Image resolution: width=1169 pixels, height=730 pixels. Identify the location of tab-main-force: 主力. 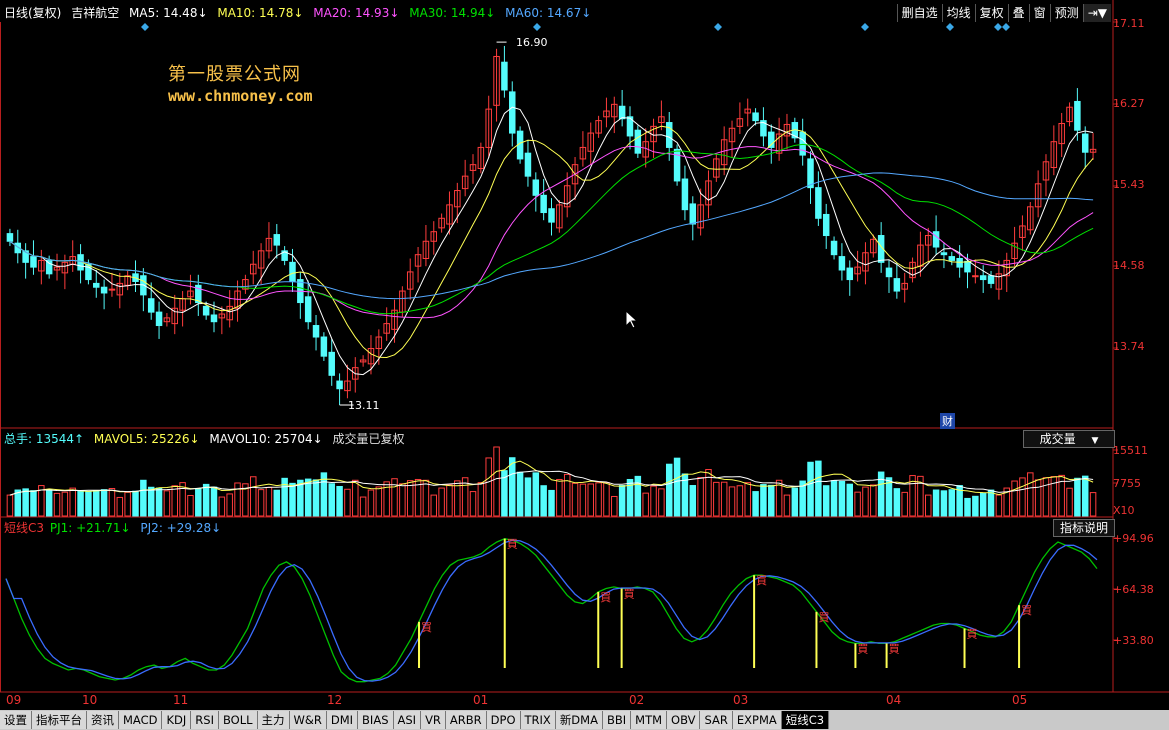
(273, 720).